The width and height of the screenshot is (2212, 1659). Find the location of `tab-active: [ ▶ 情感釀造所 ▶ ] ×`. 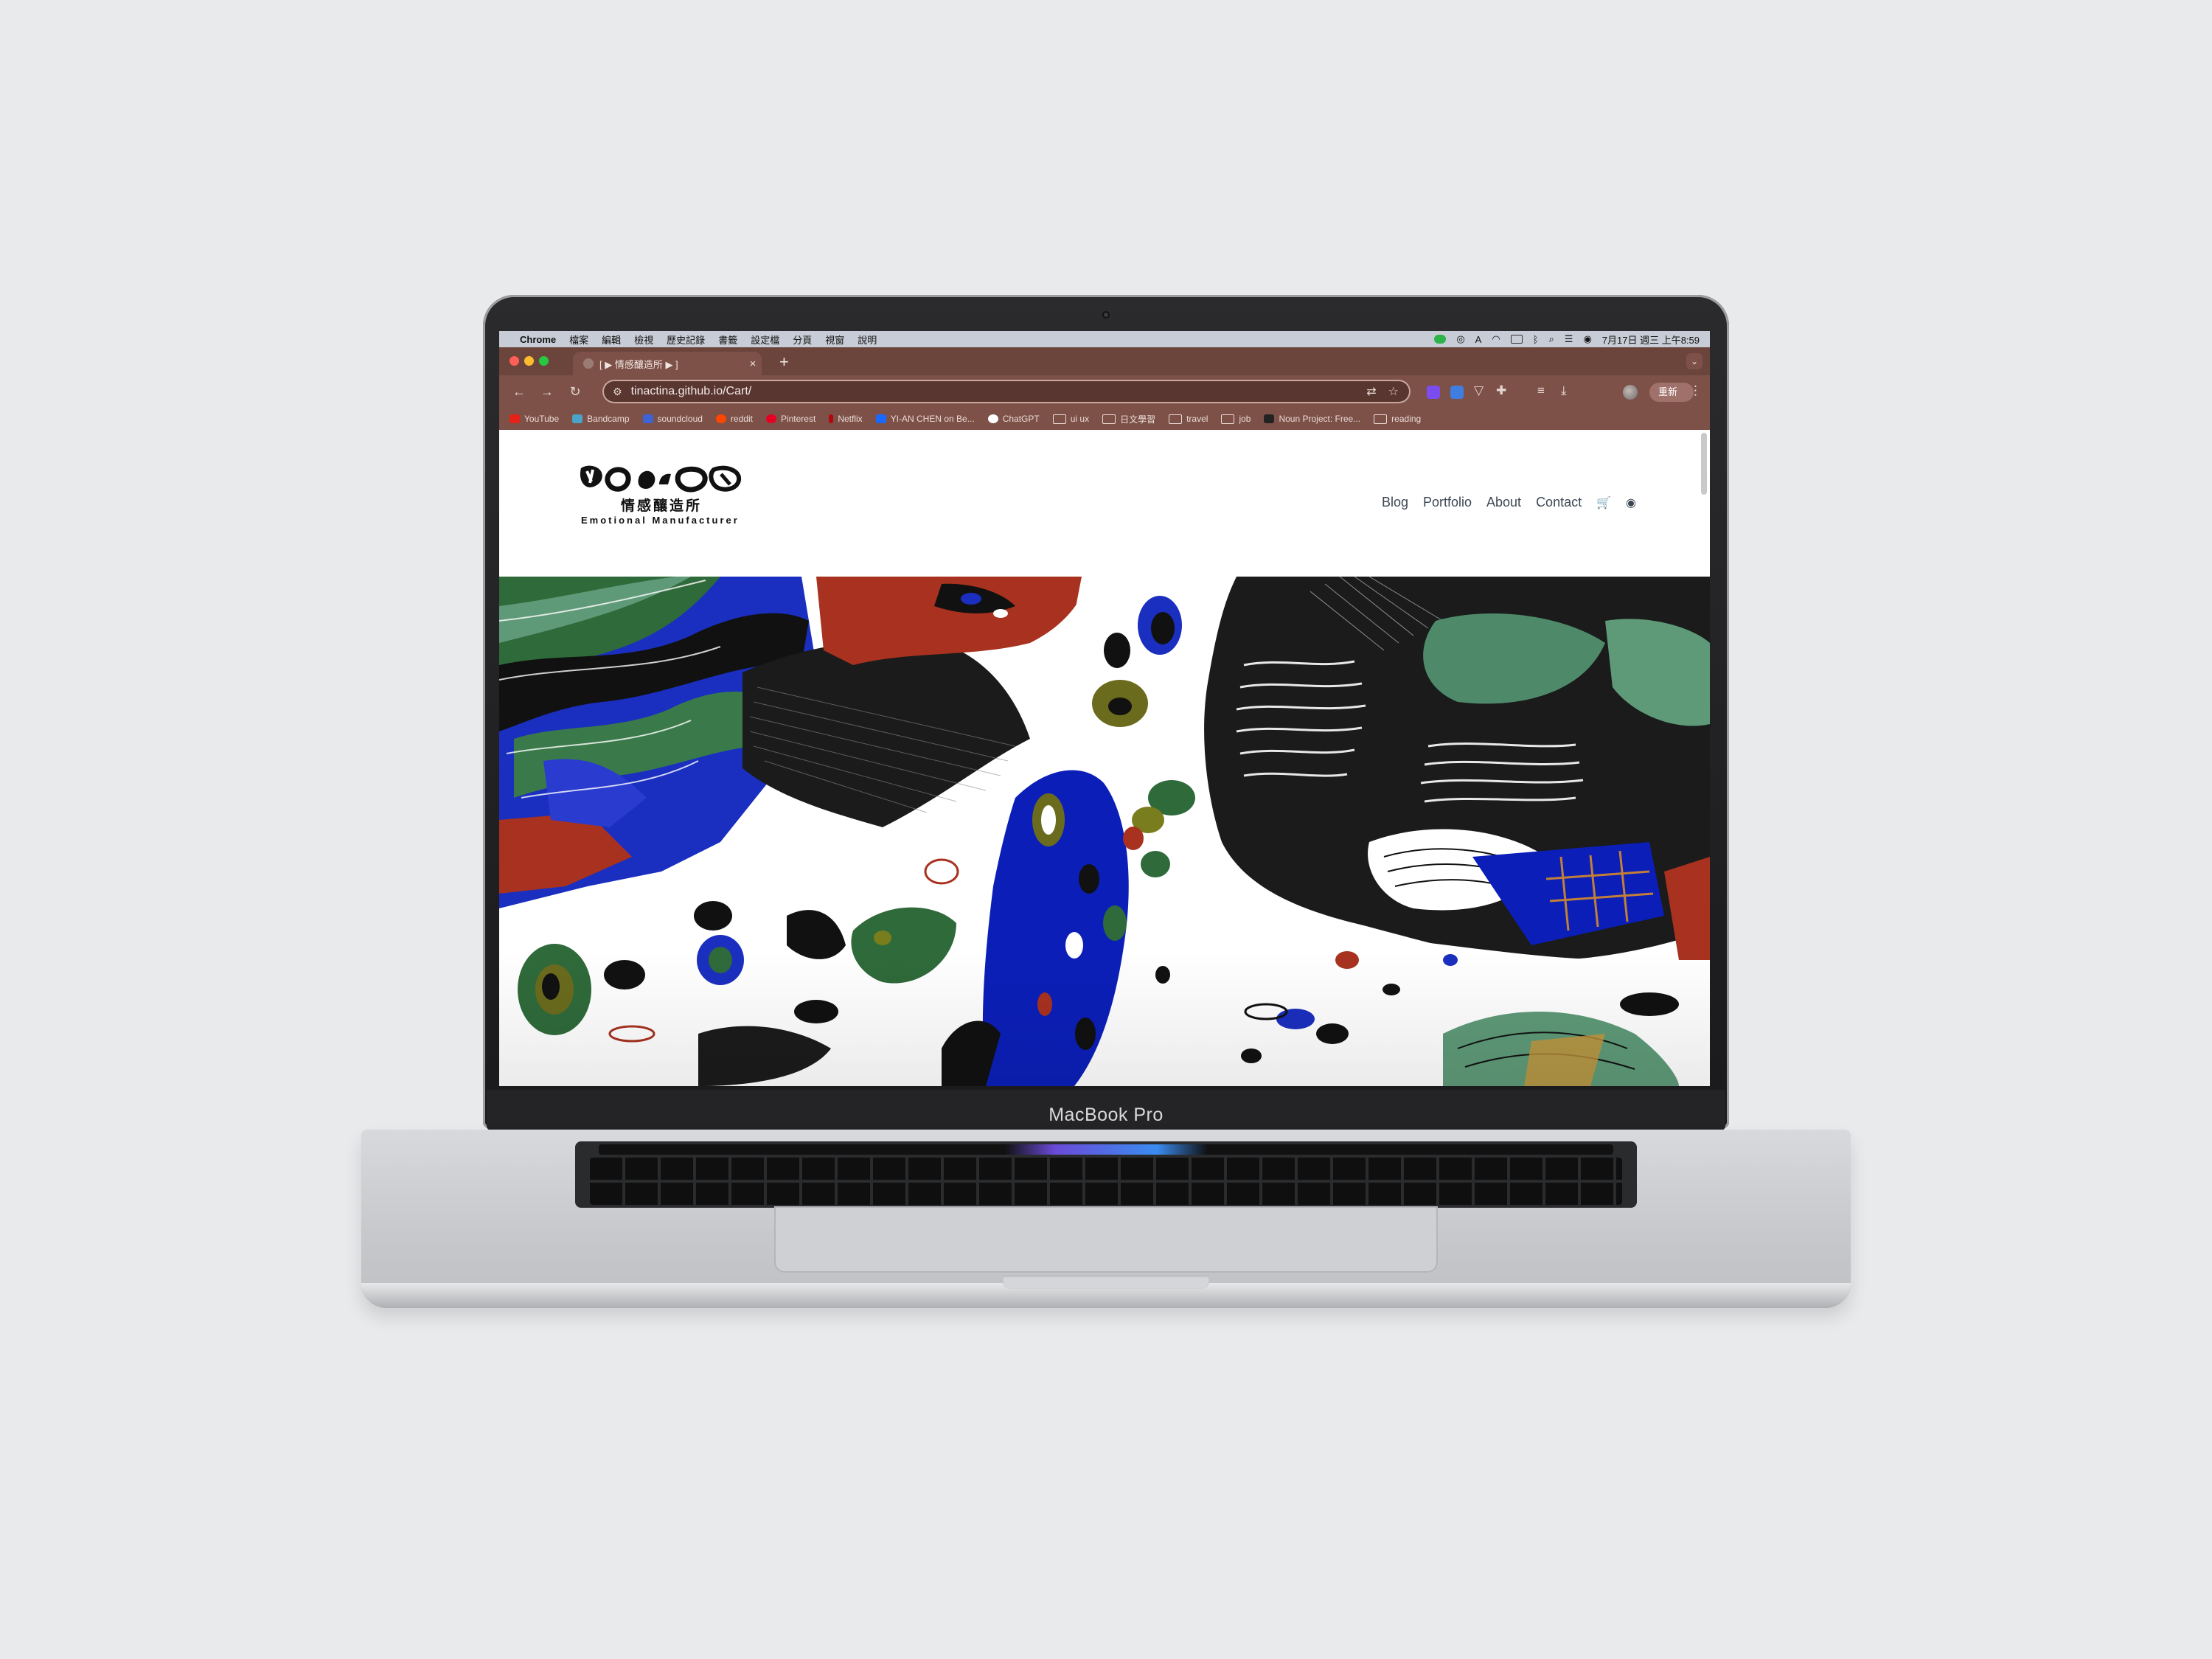

tab-active: [ ▶ 情感釀造所 ▶ ] × is located at coordinates (667, 363).